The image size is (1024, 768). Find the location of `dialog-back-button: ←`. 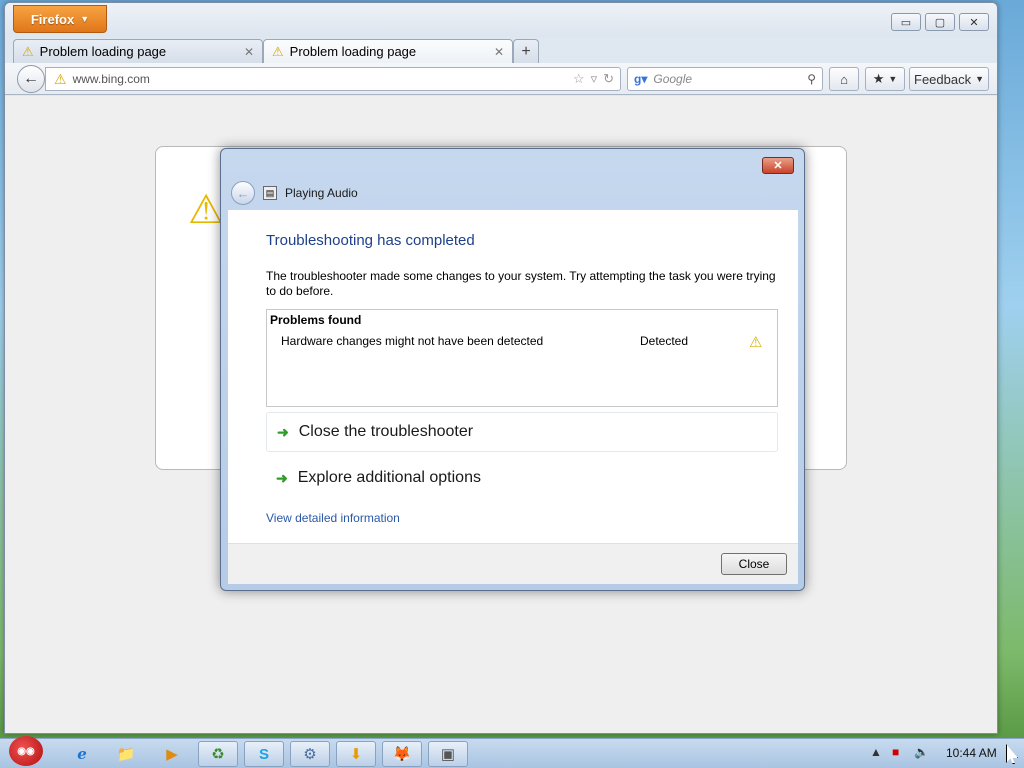

dialog-back-button: ← is located at coordinates (243, 193).